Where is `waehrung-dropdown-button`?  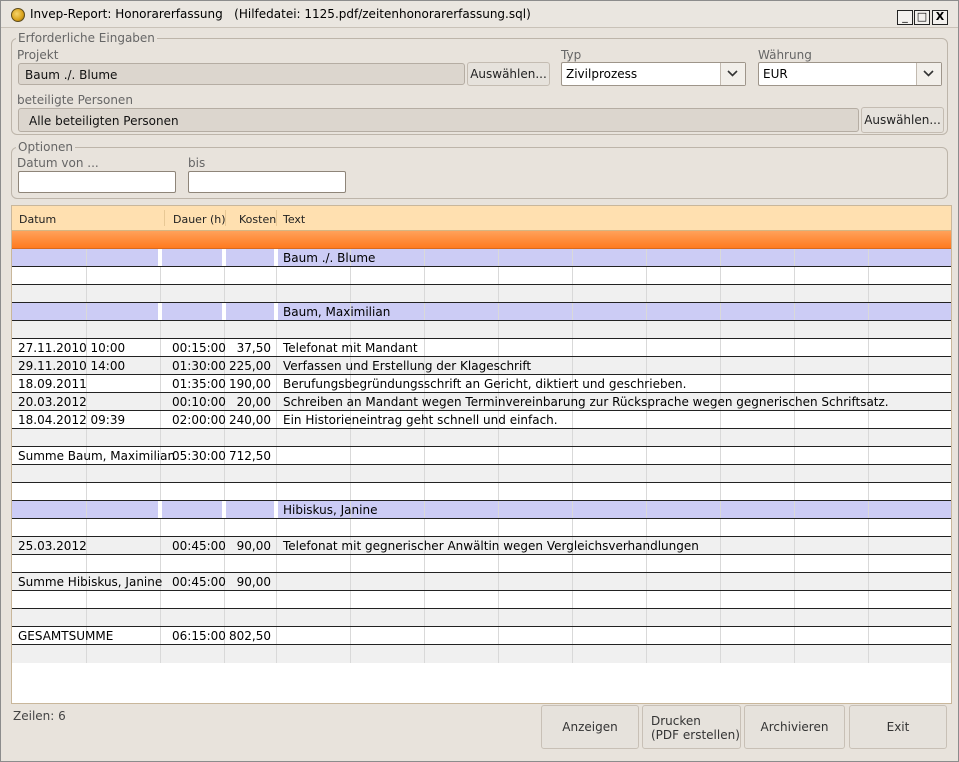
waehrung-dropdown-button is located at coordinates (928, 74).